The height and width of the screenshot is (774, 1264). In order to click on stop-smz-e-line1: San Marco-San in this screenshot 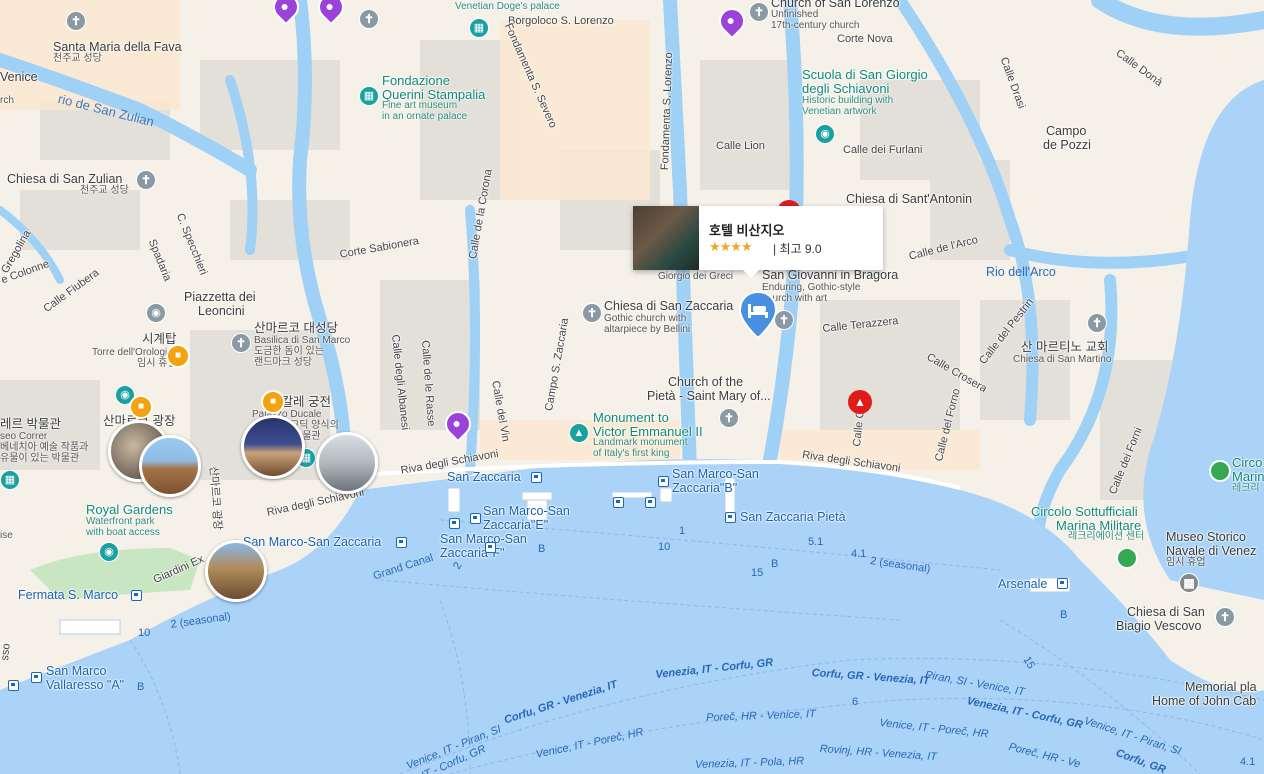, I will do `click(526, 511)`.